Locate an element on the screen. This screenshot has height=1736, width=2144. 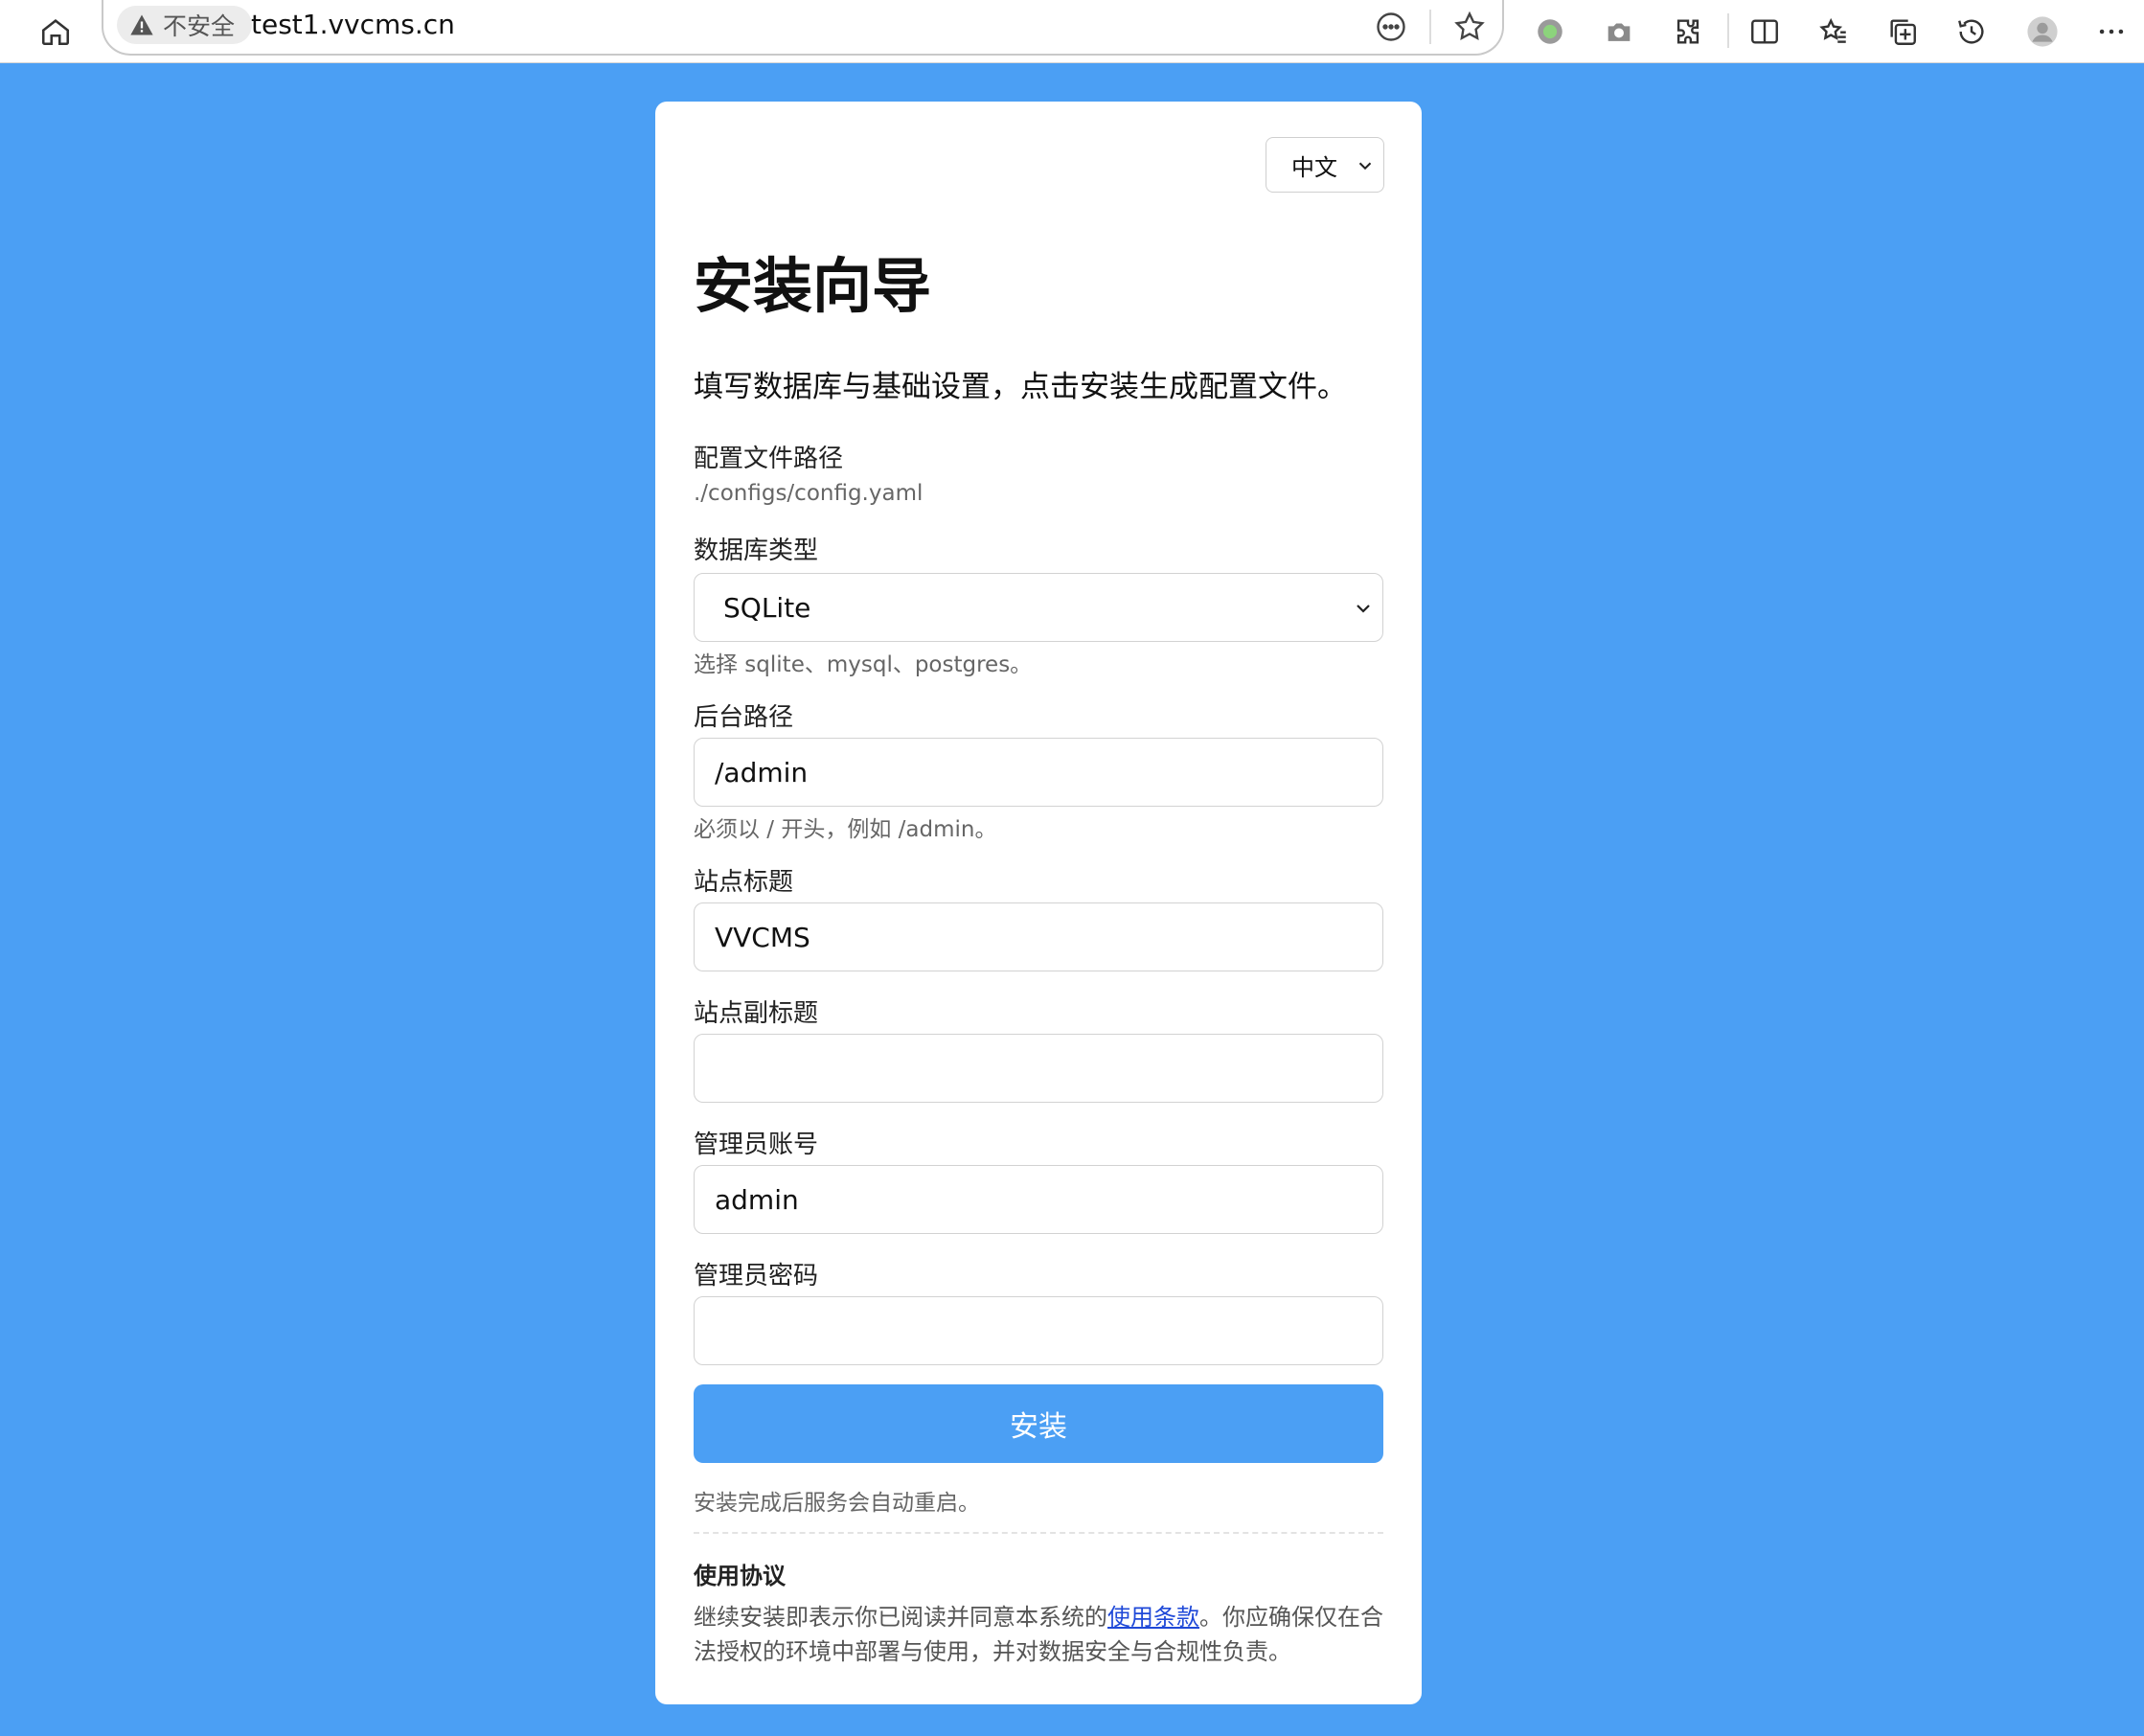
camera-icon is located at coordinates (1619, 32).